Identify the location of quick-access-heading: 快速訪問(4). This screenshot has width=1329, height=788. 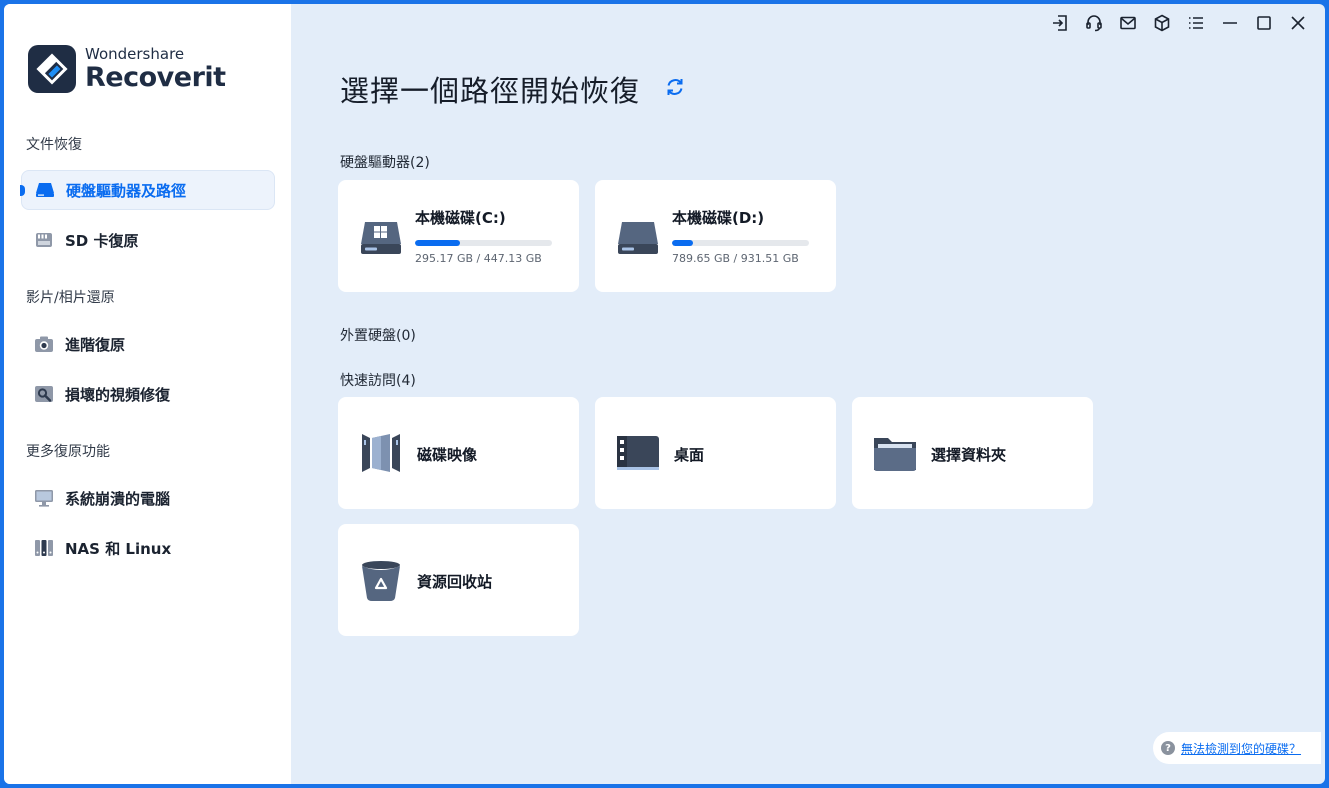
(378, 381).